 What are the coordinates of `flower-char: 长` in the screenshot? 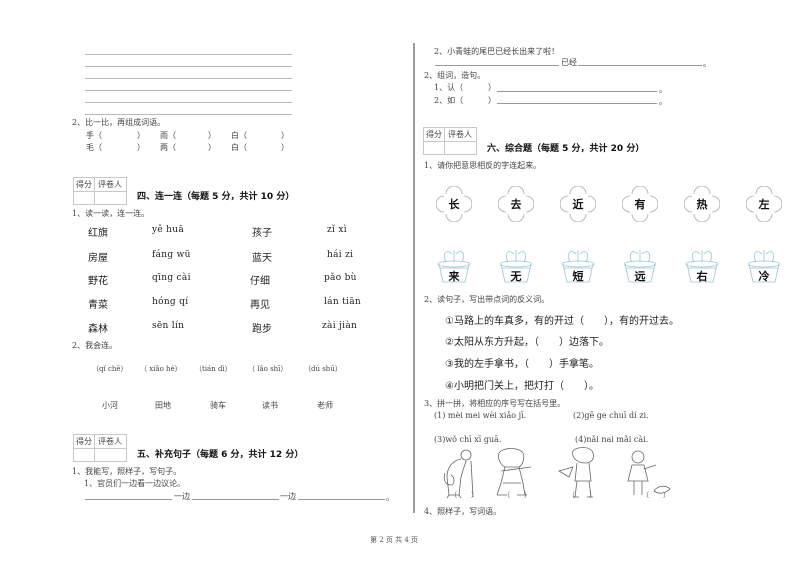 It's located at (454, 204).